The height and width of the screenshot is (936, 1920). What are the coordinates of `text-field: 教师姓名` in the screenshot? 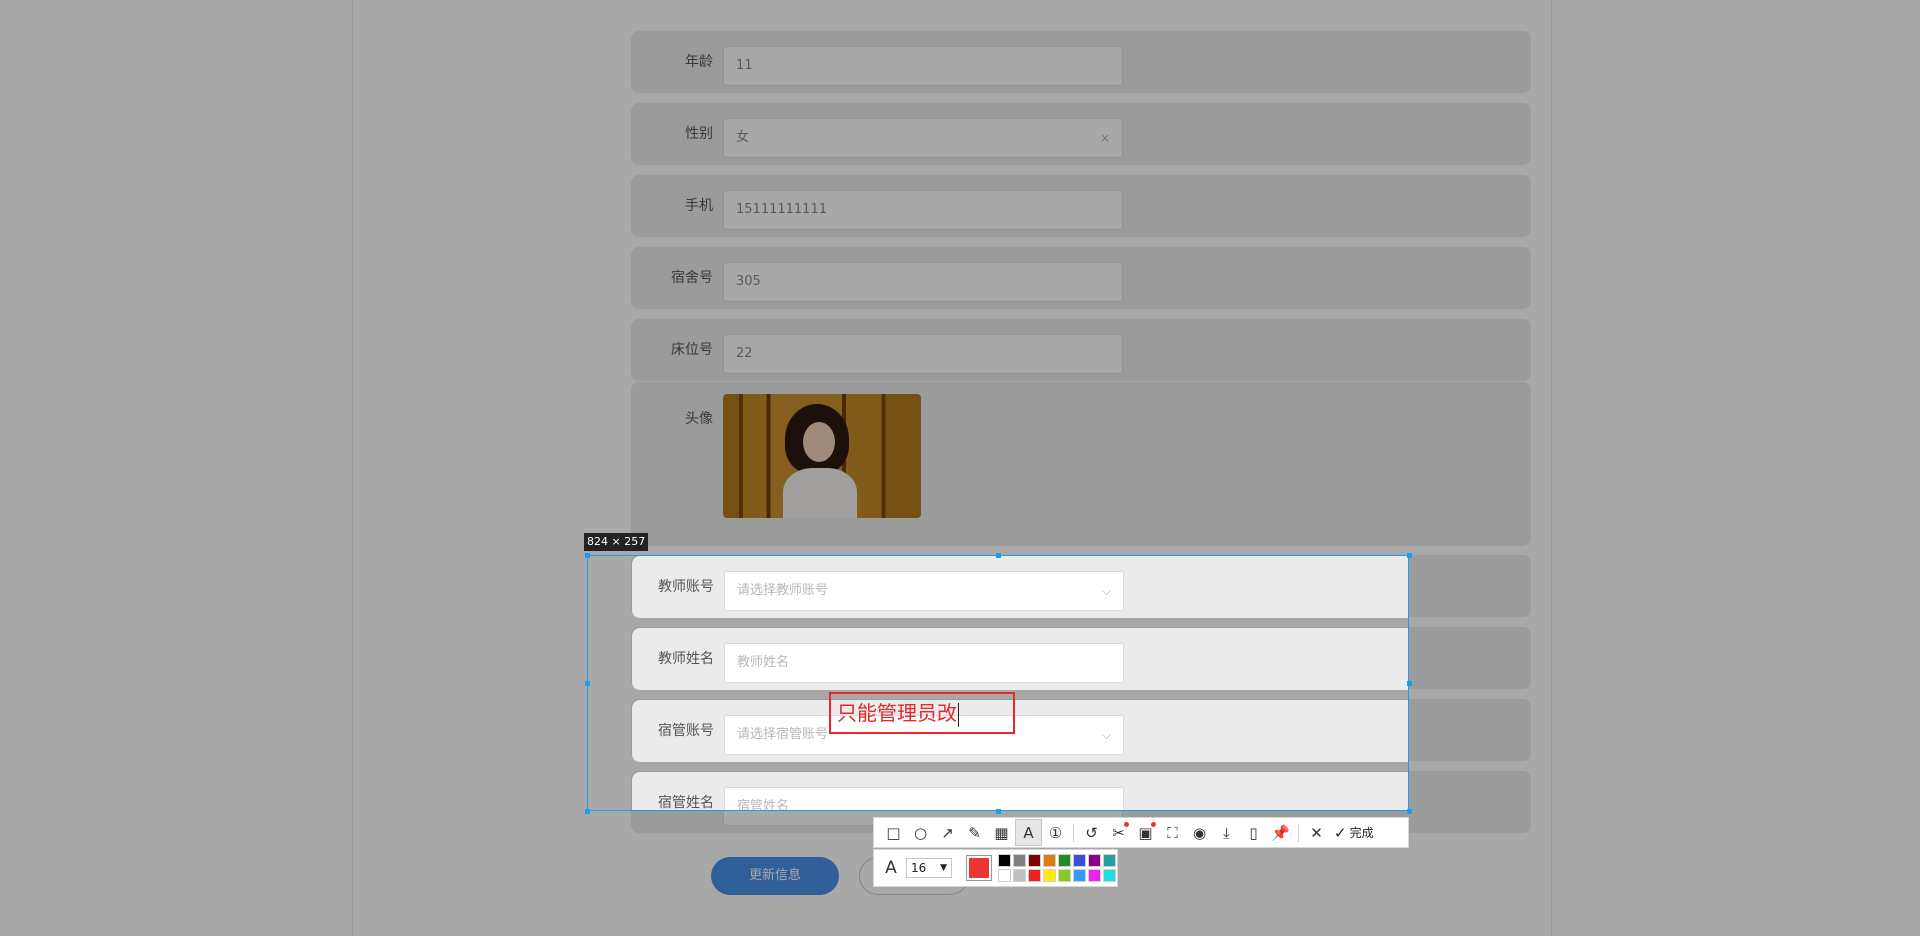 It's located at (924, 663).